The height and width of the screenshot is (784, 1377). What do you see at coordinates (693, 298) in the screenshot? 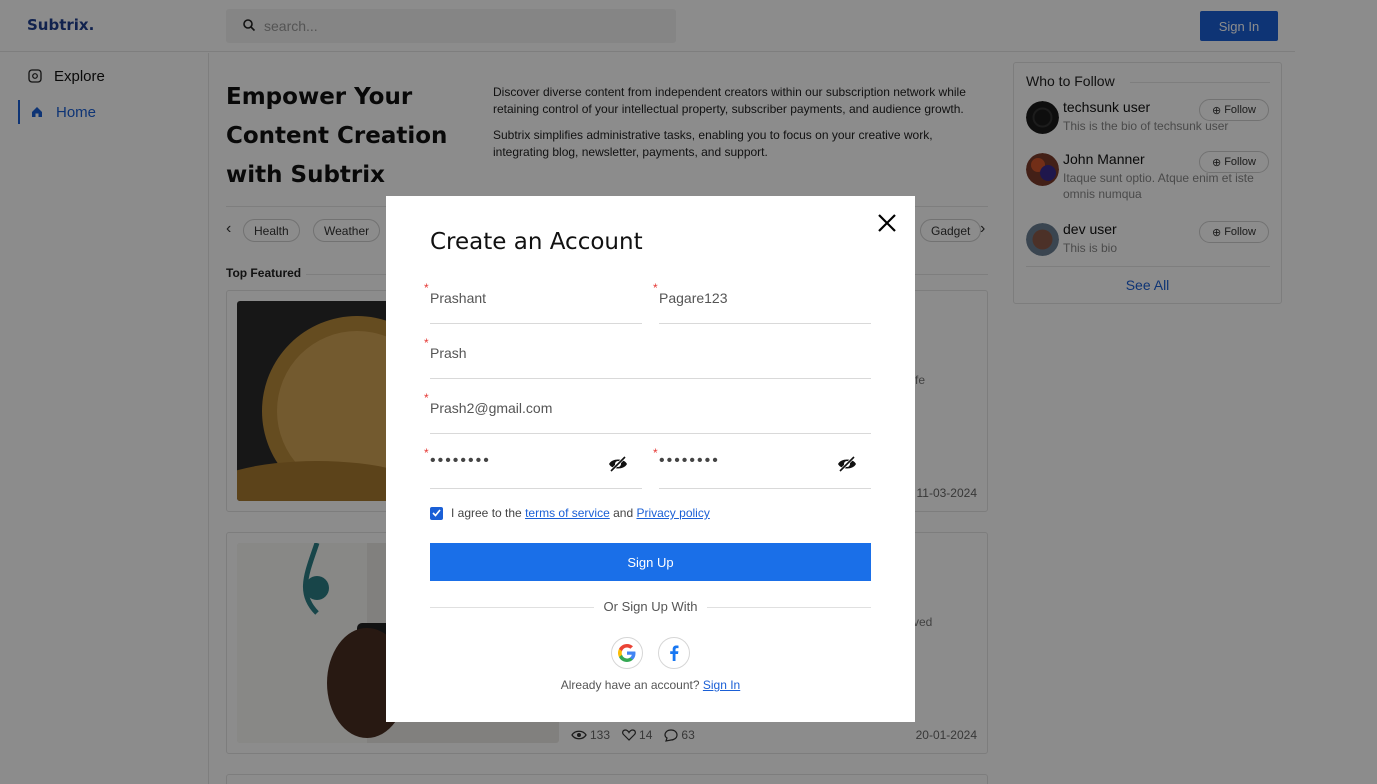
I see `last-name-value: Pagare123` at bounding box center [693, 298].